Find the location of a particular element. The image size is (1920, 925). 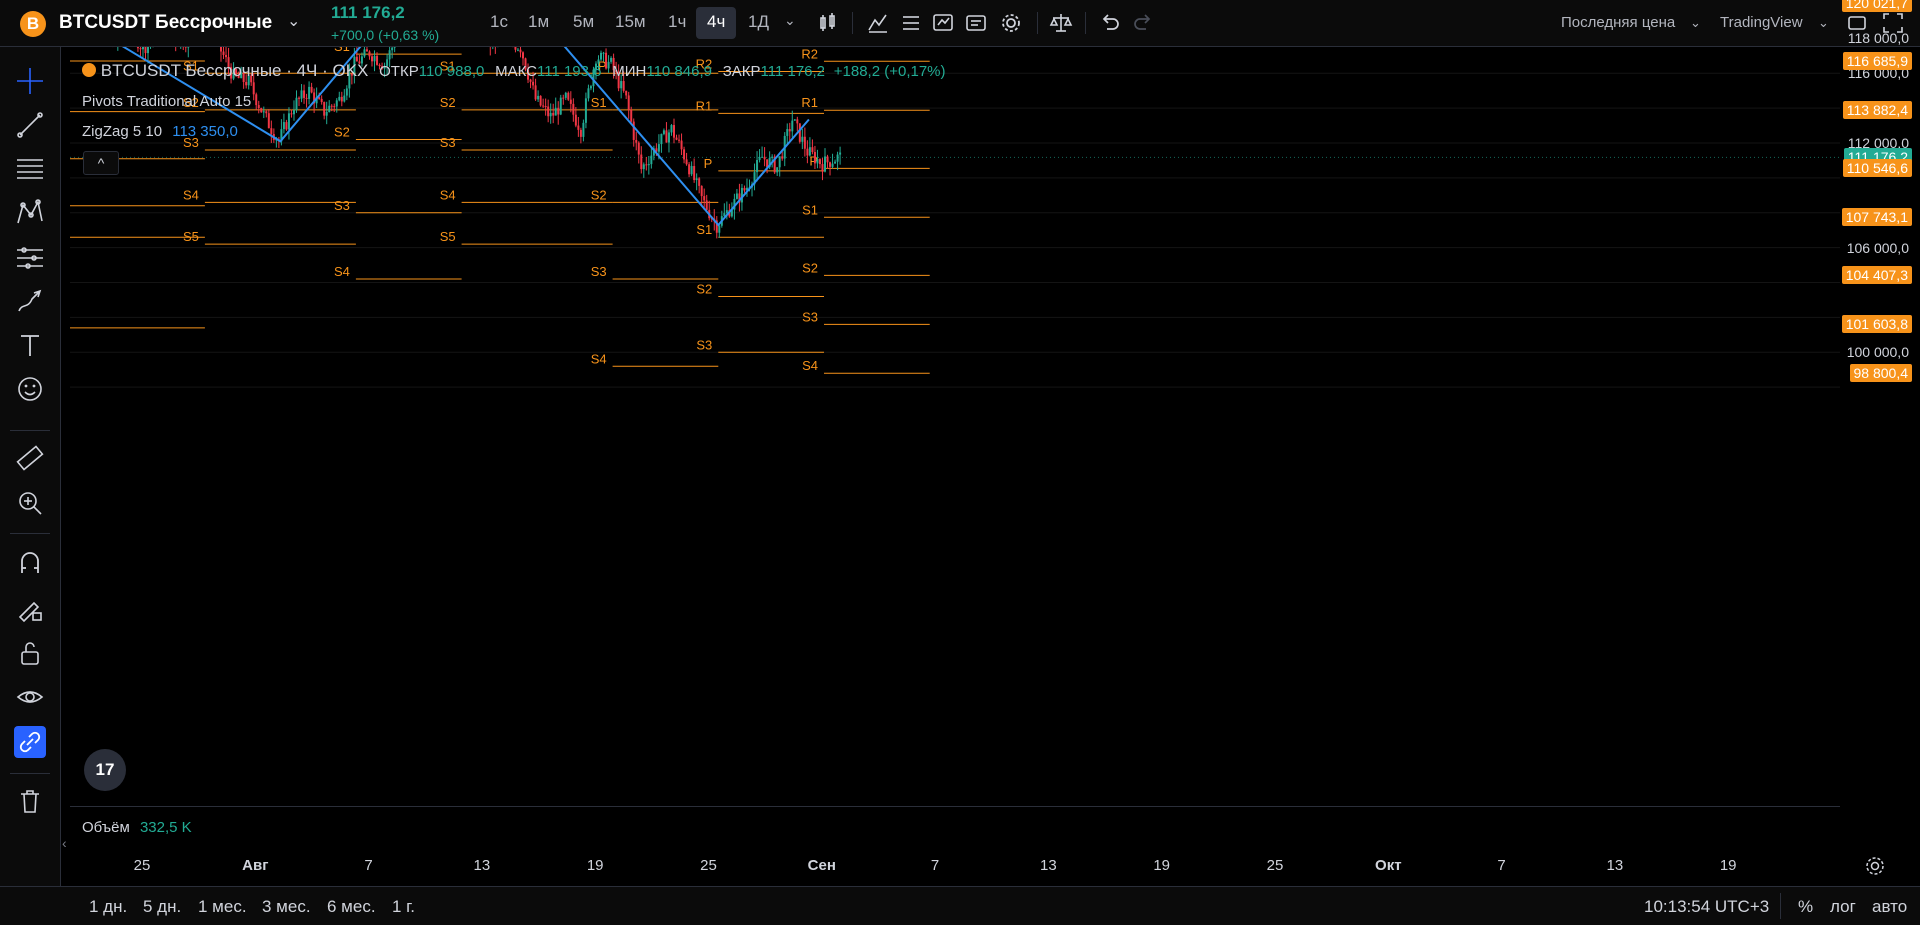

pivots-indicator-label: Pivots Traditional Auto 15 is located at coordinates (166, 101).